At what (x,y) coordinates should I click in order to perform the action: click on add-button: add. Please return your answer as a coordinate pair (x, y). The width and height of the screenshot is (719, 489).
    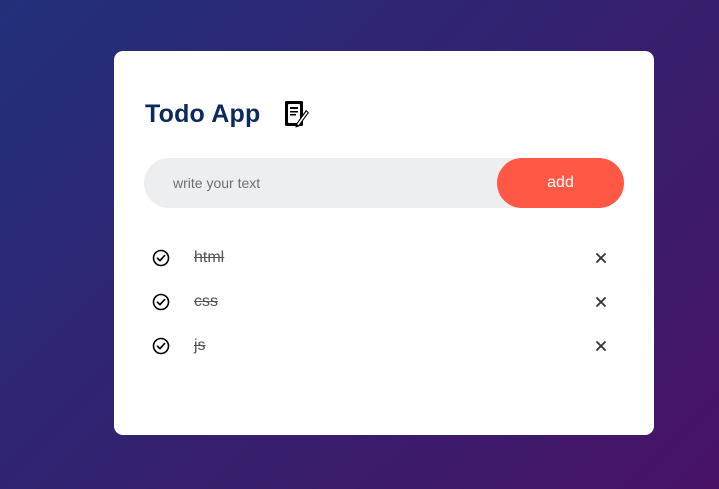
    Looking at the image, I should click on (560, 183).